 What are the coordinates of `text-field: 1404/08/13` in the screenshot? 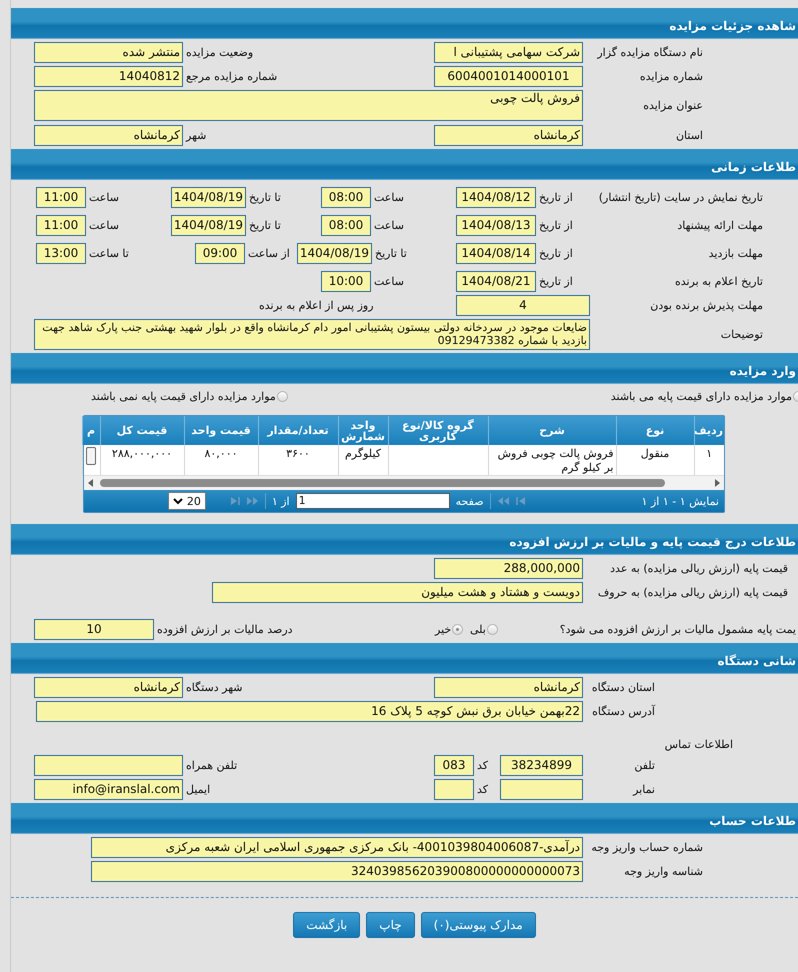 It's located at (496, 225).